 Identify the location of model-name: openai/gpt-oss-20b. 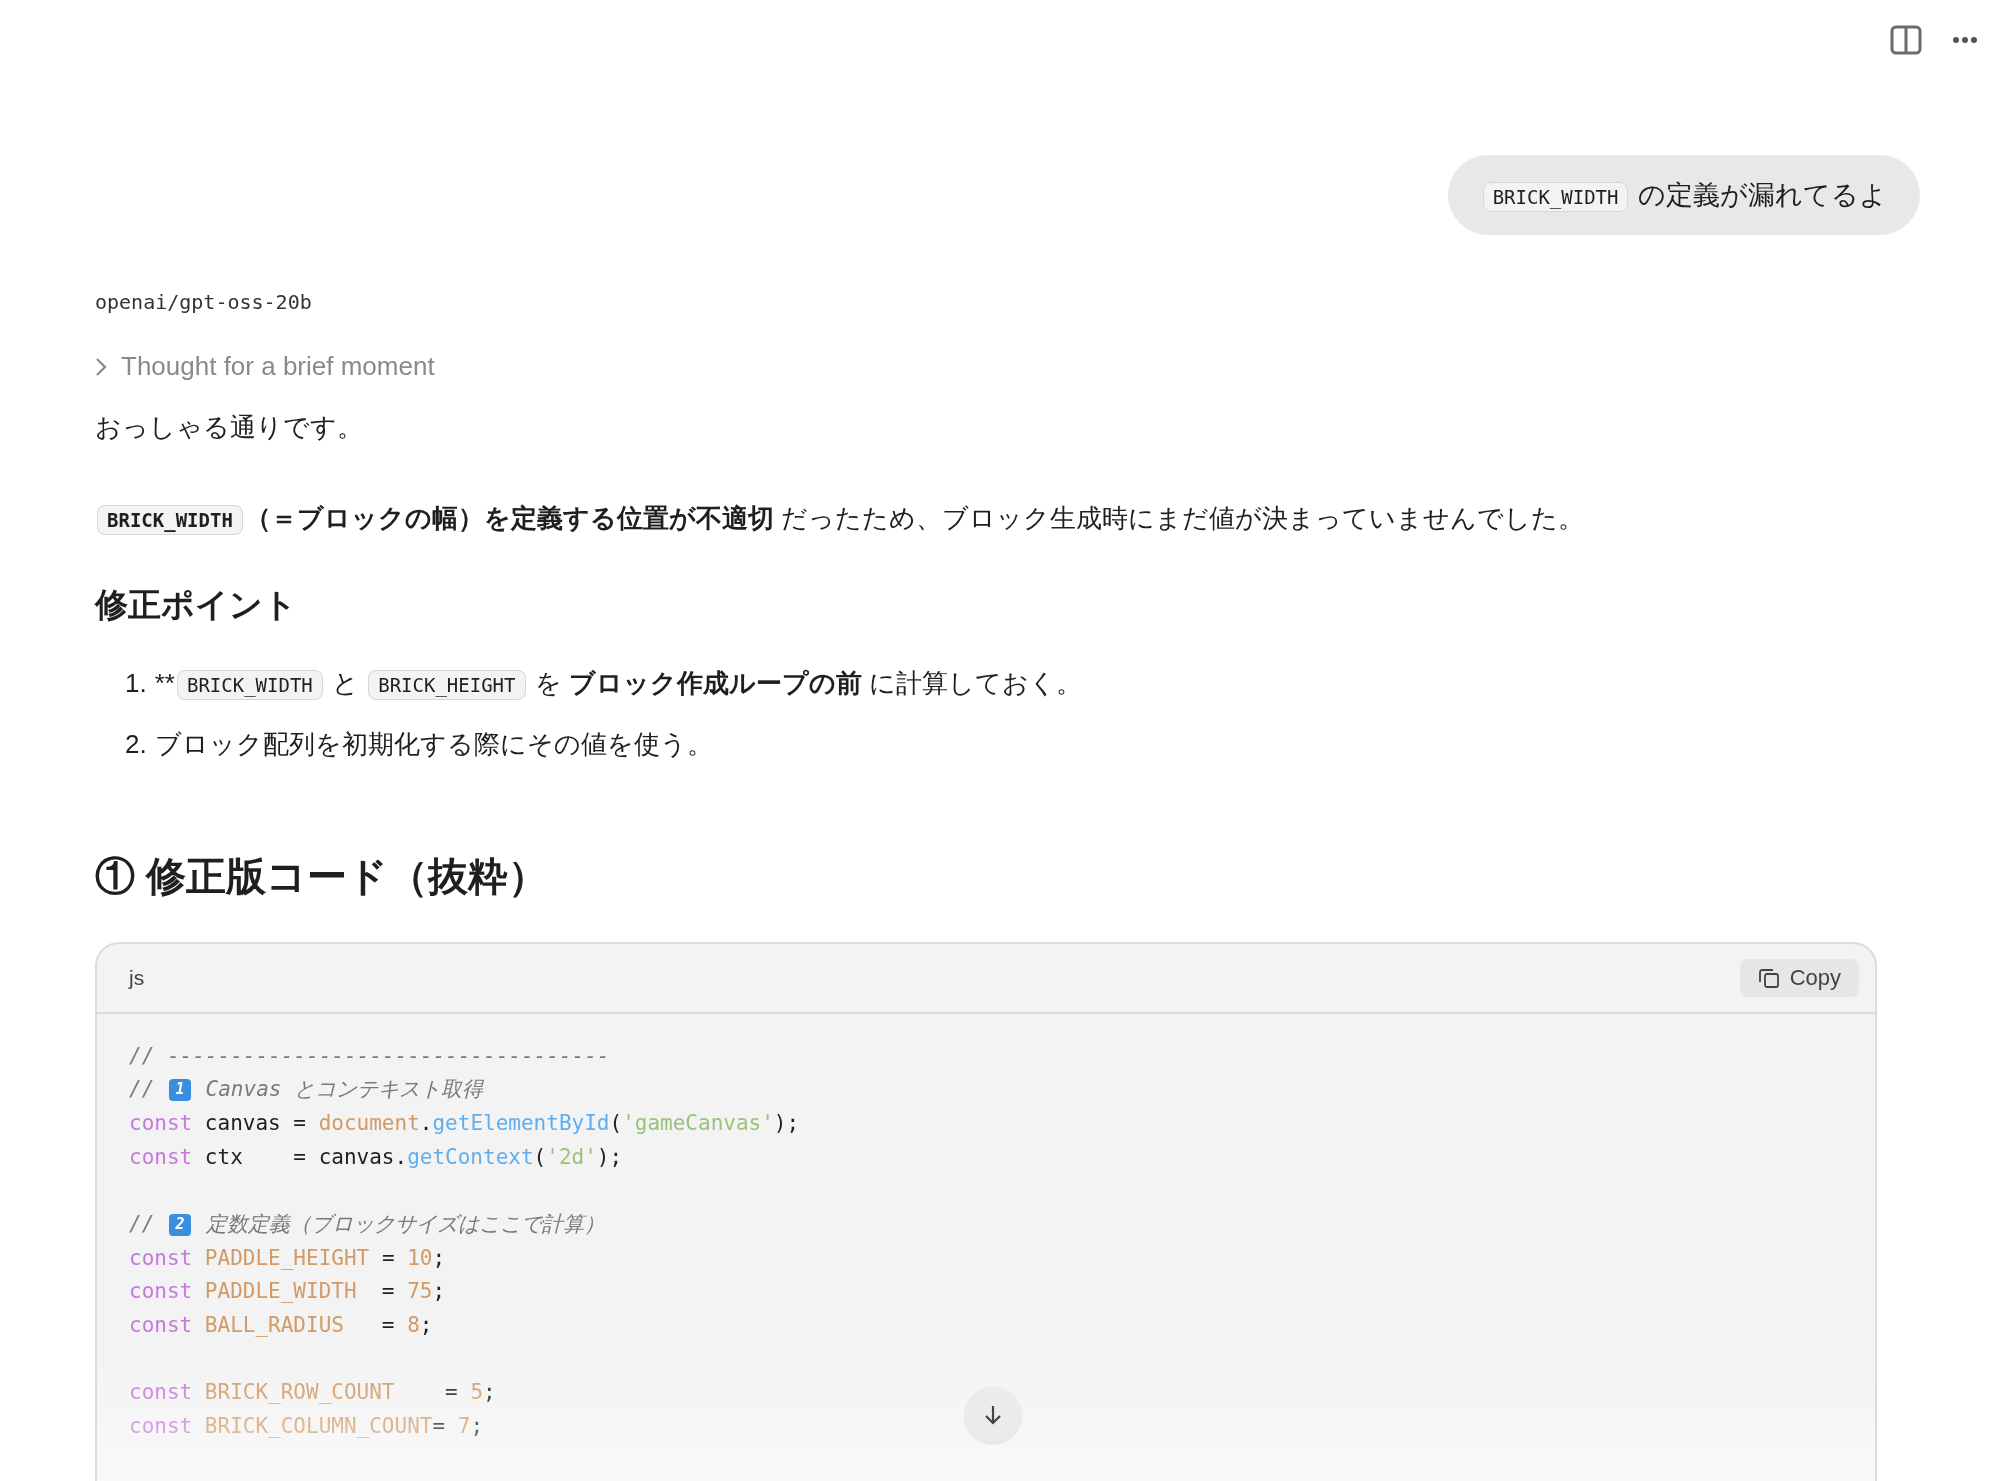
(203, 302).